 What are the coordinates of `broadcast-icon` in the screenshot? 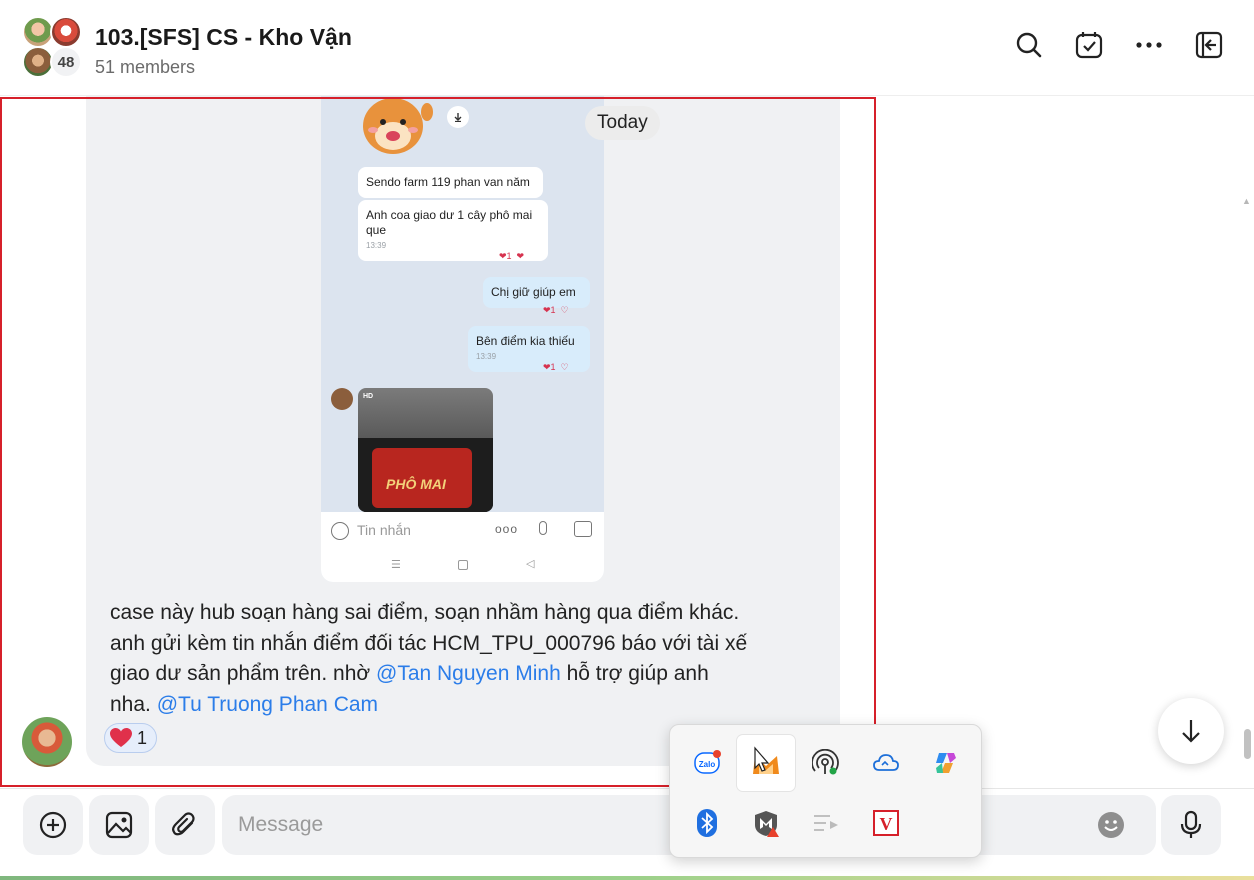 It's located at (826, 763).